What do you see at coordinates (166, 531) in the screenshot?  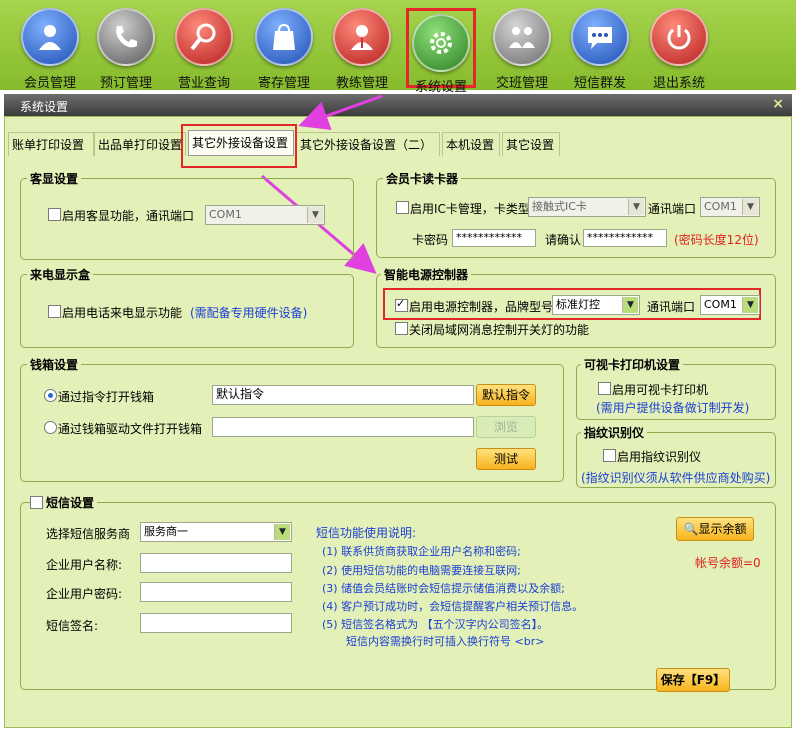 I see `sms-provider-value: 服务商一` at bounding box center [166, 531].